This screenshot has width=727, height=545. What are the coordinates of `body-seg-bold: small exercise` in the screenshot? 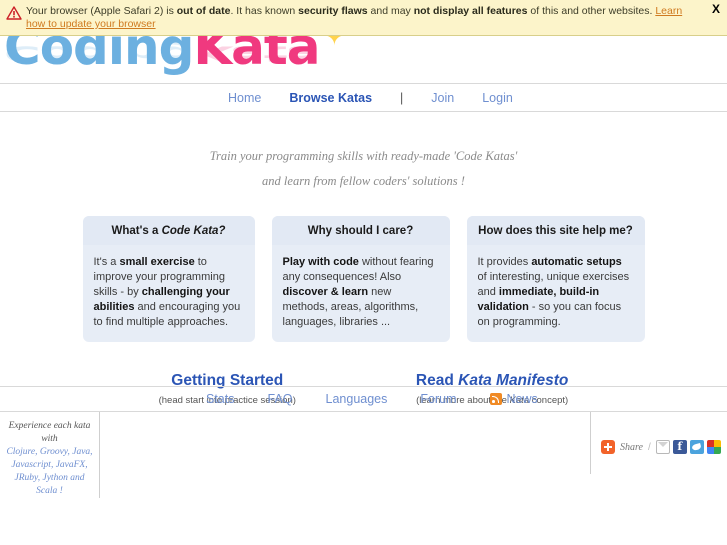 It's located at (157, 262).